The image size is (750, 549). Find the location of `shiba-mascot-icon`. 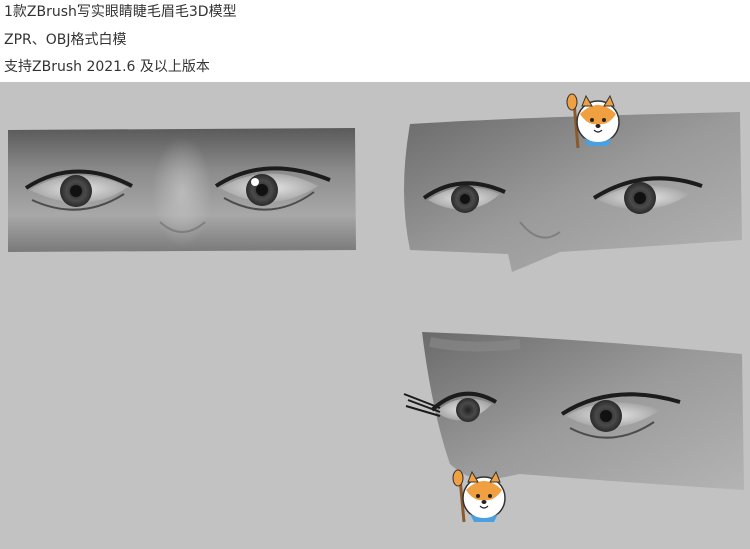

shiba-mascot-icon is located at coordinates (479, 496).